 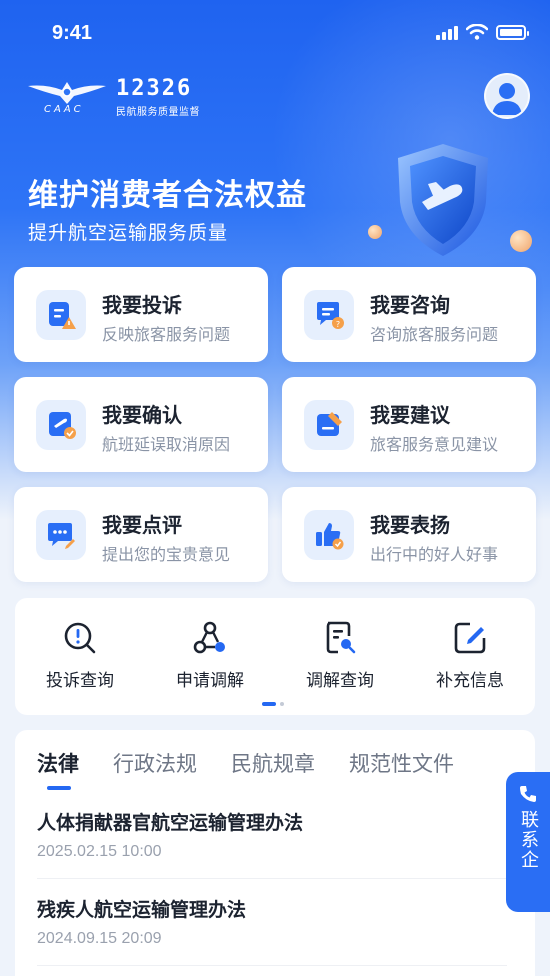 I want to click on logo-acronym: CAAC, so click(x=64, y=109).